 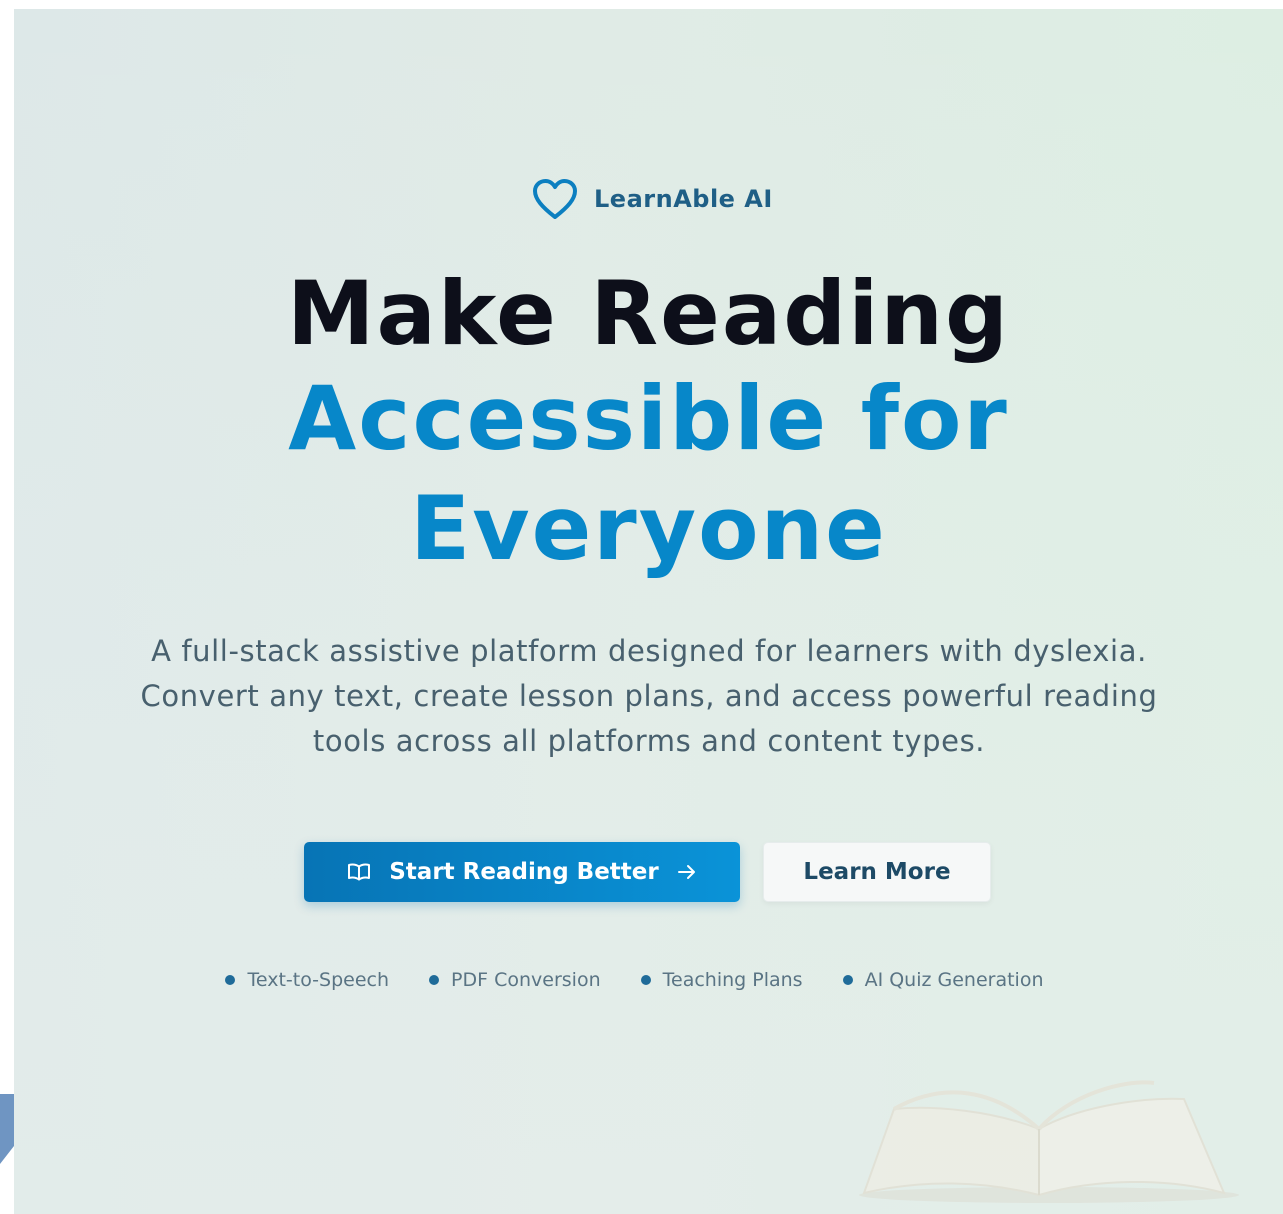 I want to click on learn-more-label: Learn More, so click(x=877, y=872).